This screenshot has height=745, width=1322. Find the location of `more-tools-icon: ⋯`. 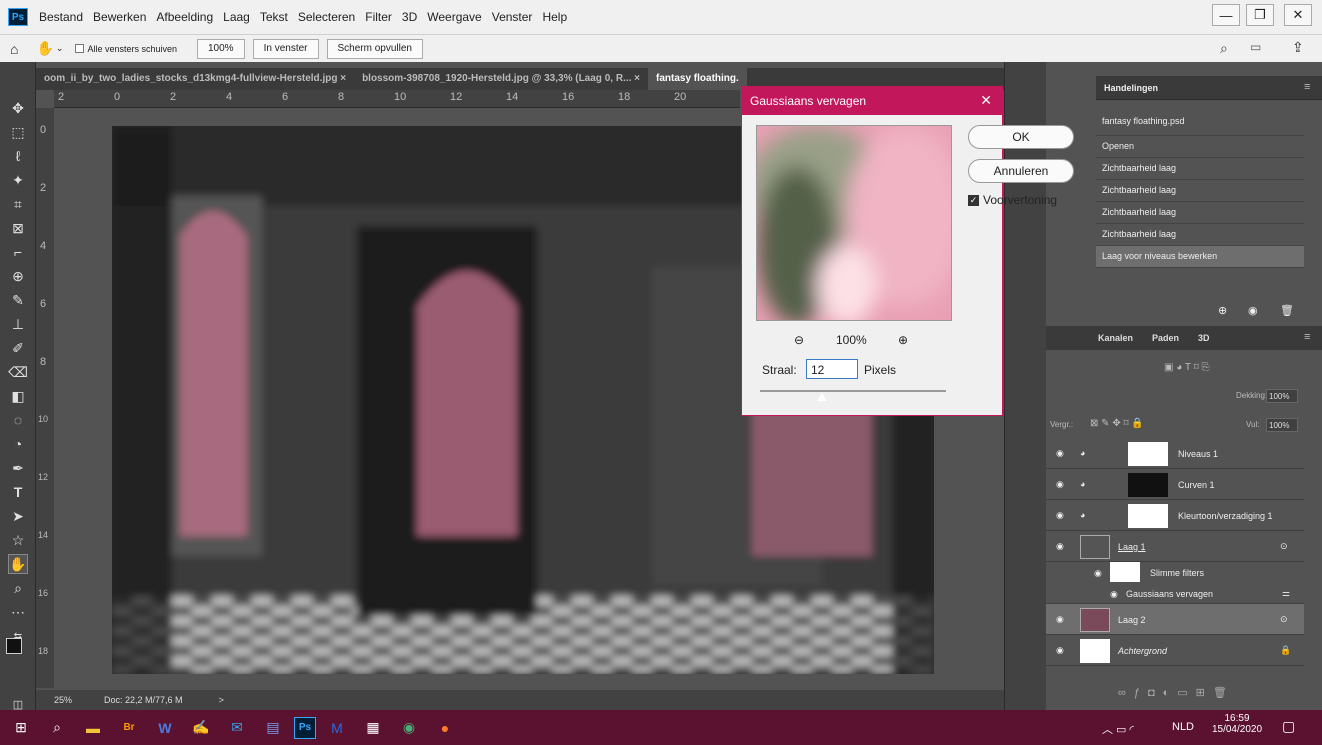

more-tools-icon: ⋯ is located at coordinates (18, 612).